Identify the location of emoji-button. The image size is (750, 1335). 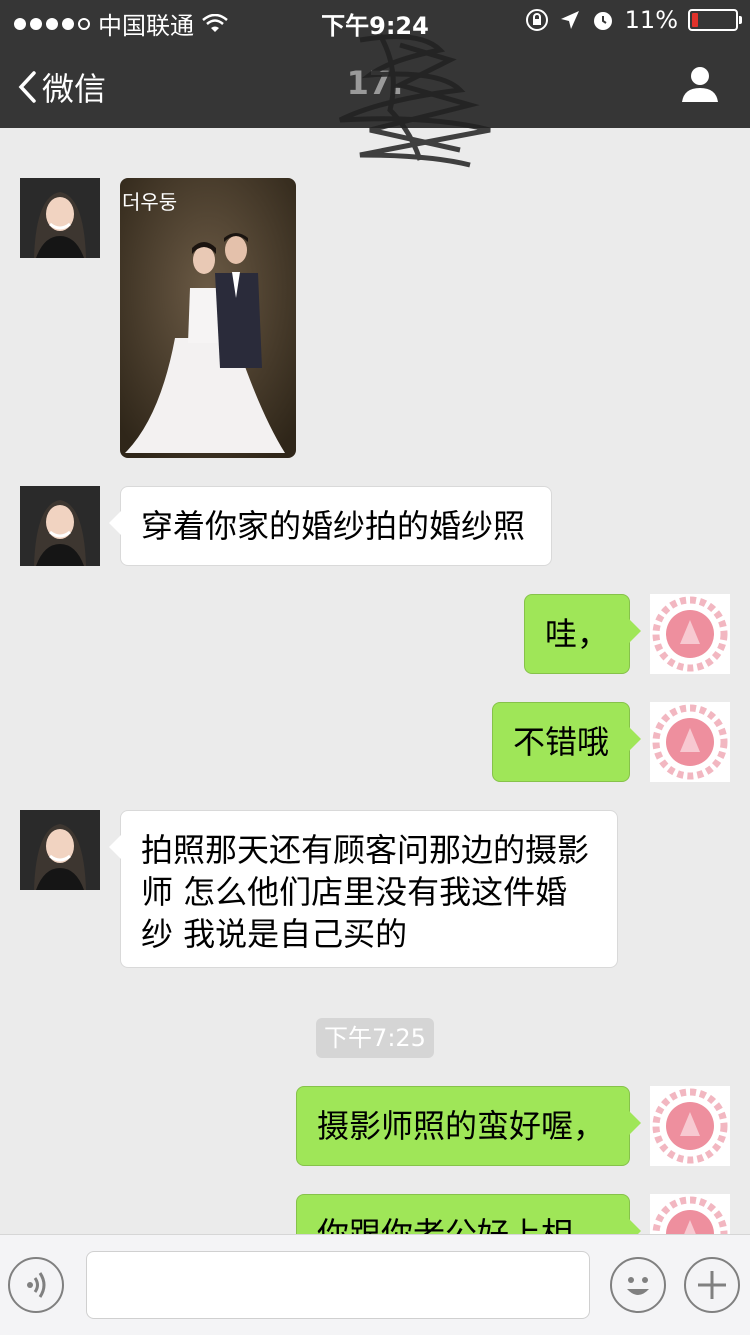
(638, 1285).